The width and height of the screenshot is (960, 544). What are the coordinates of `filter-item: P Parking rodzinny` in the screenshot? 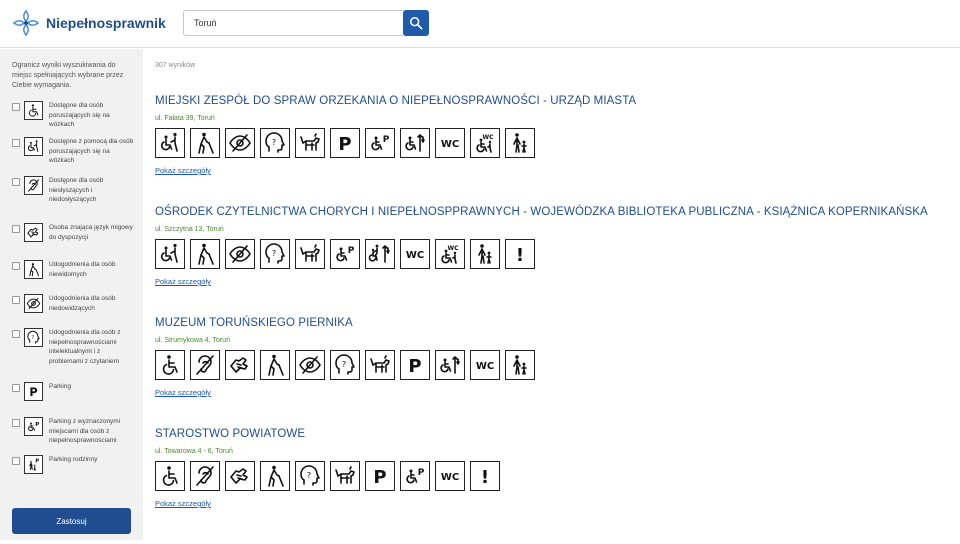 It's located at (76, 464).